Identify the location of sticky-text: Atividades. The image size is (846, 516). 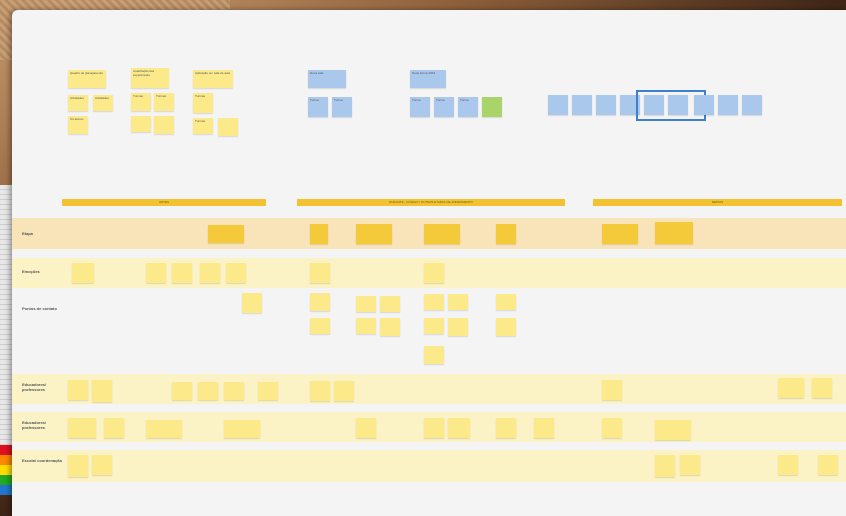
(77, 98).